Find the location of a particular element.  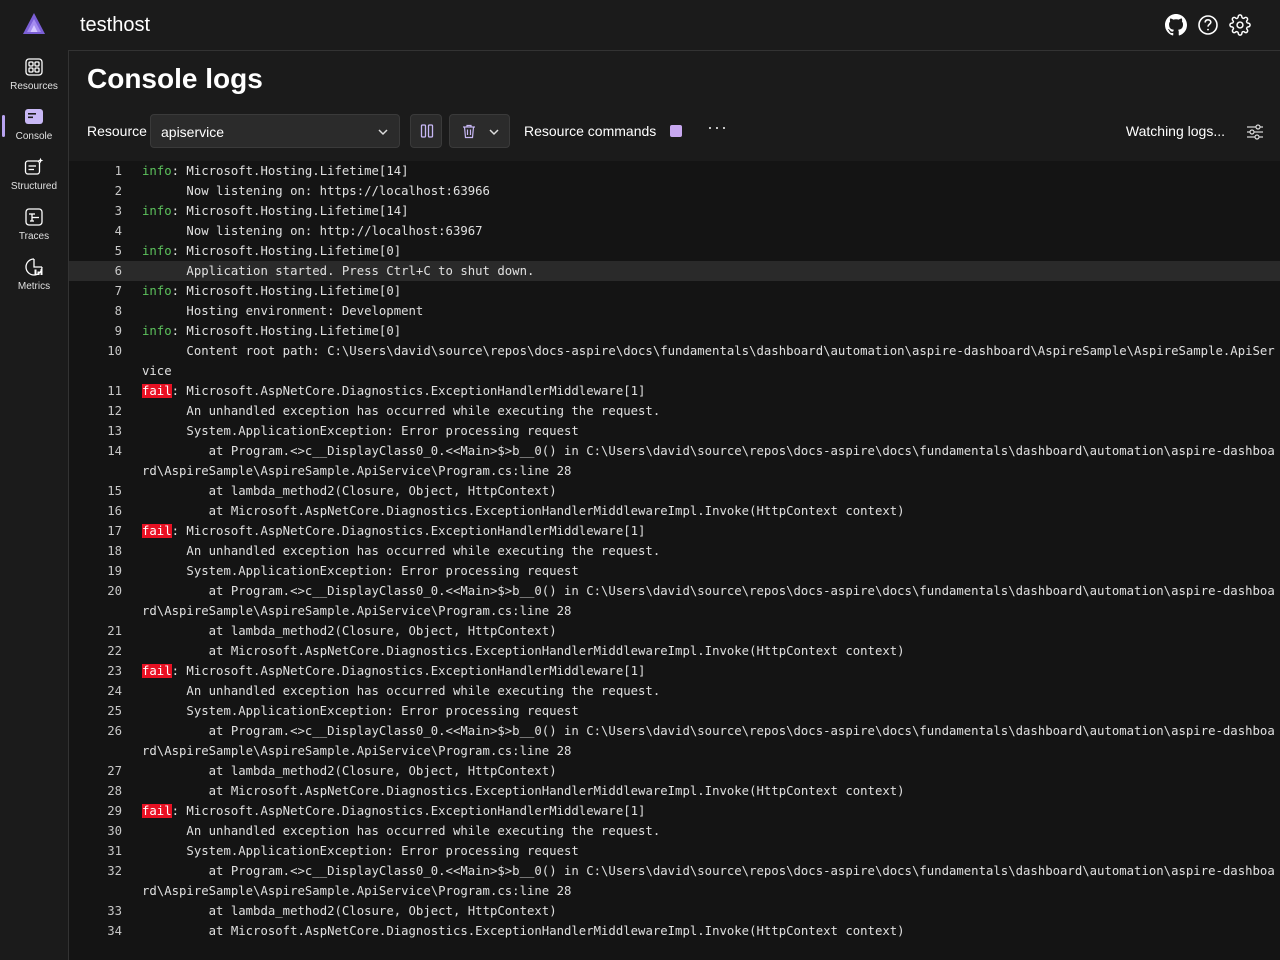

line-number: 18 is located at coordinates (114, 551).